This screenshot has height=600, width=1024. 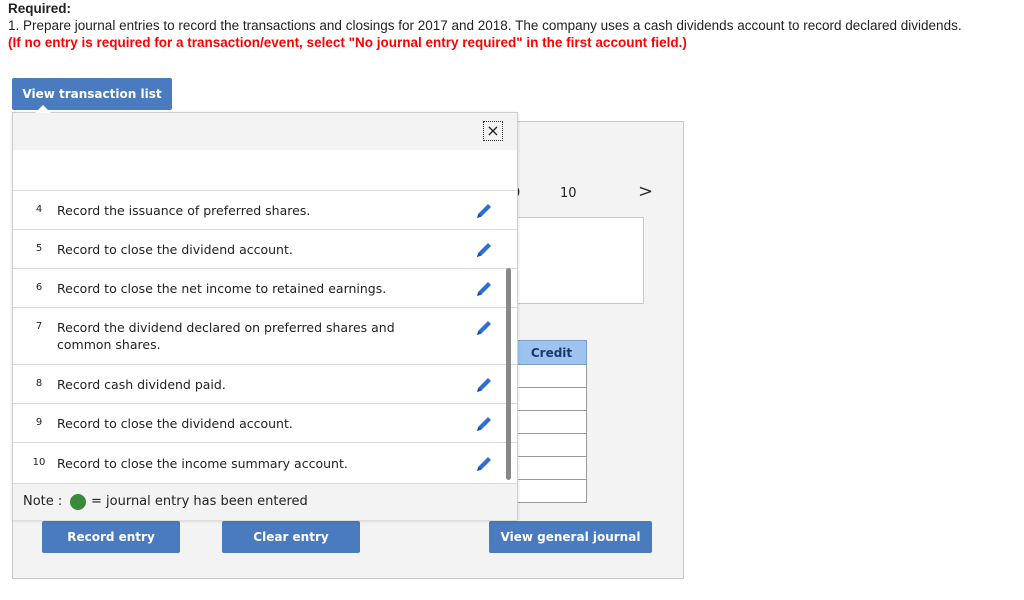 I want to click on transaction-text: Record cash dividend paid., so click(x=141, y=384).